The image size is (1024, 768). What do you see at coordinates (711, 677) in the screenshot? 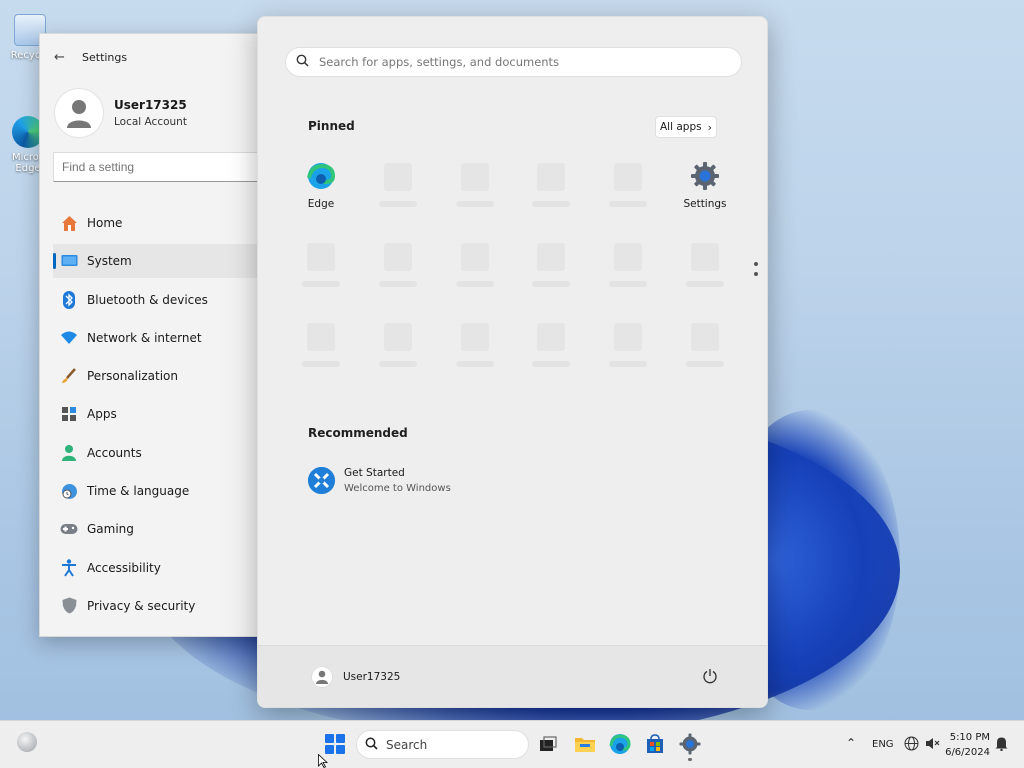
I see `power-icon` at bounding box center [711, 677].